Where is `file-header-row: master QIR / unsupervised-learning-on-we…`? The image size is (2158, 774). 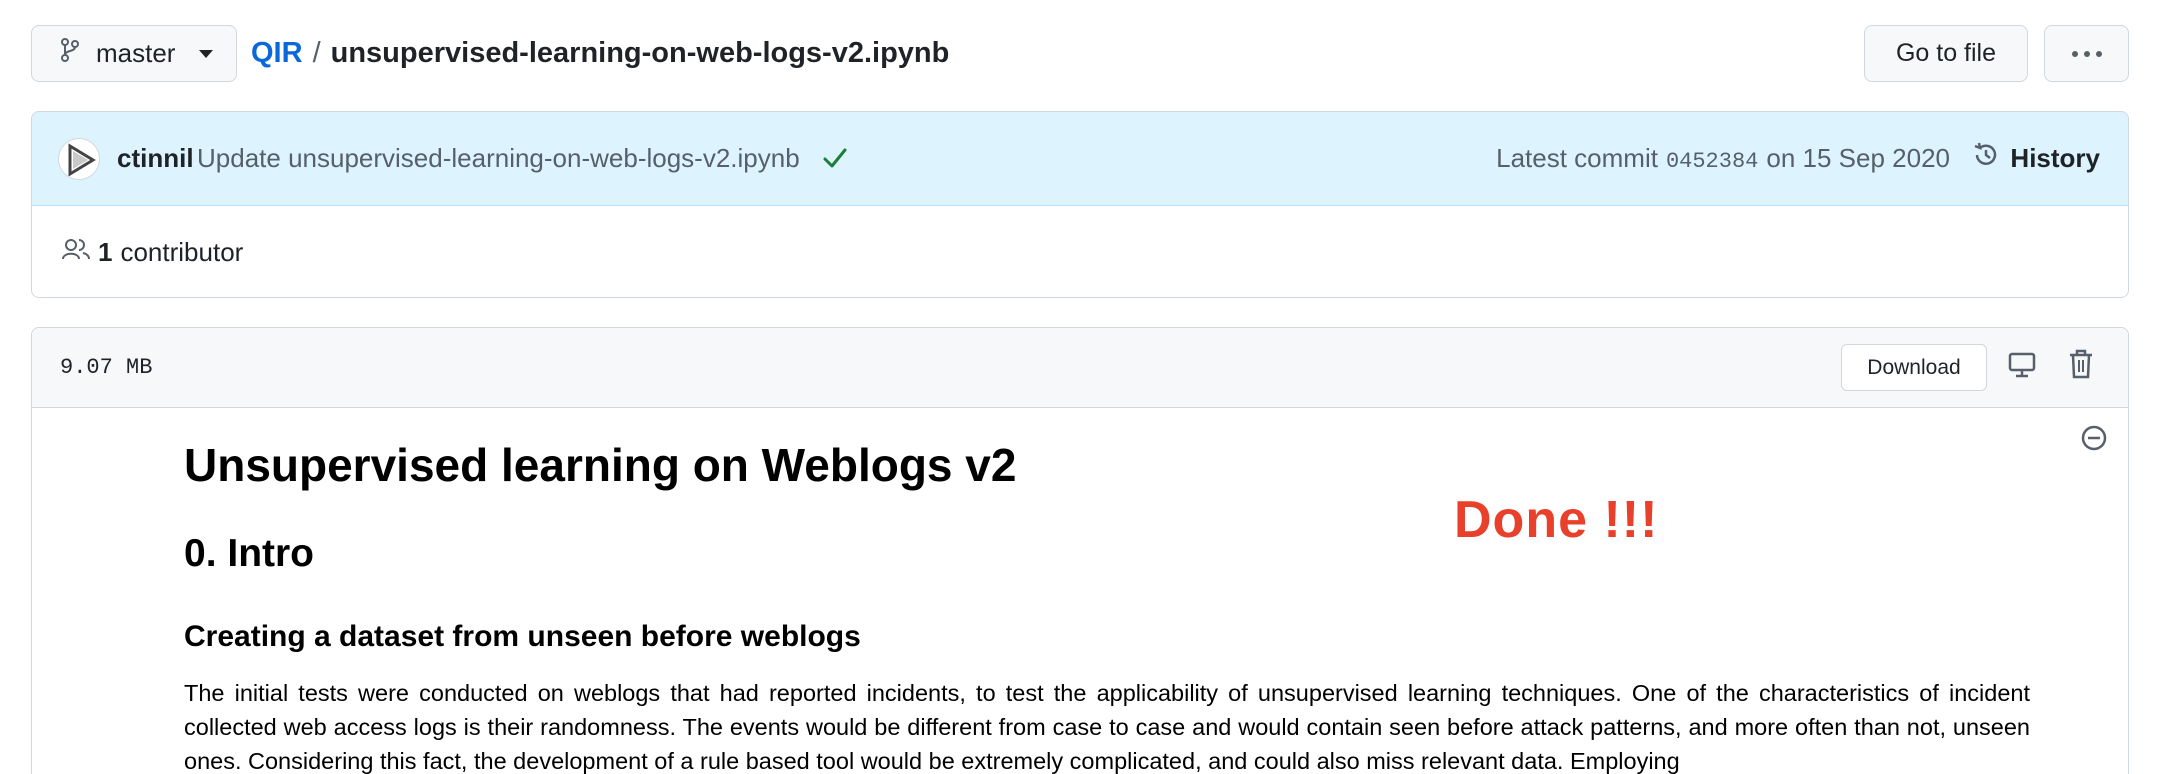 file-header-row: master QIR / unsupervised-learning-on-we… is located at coordinates (1080, 53).